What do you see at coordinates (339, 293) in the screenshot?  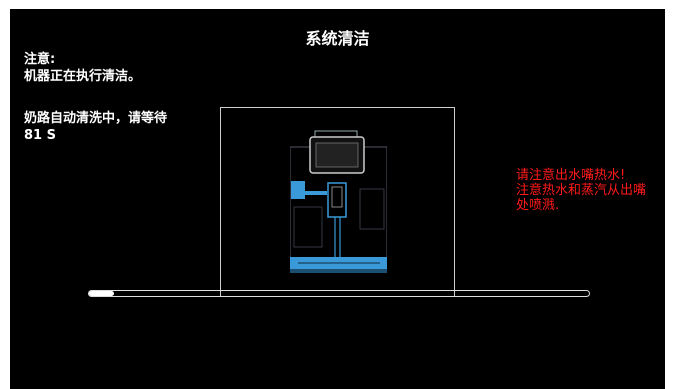 I see `cleaning-progress-bar` at bounding box center [339, 293].